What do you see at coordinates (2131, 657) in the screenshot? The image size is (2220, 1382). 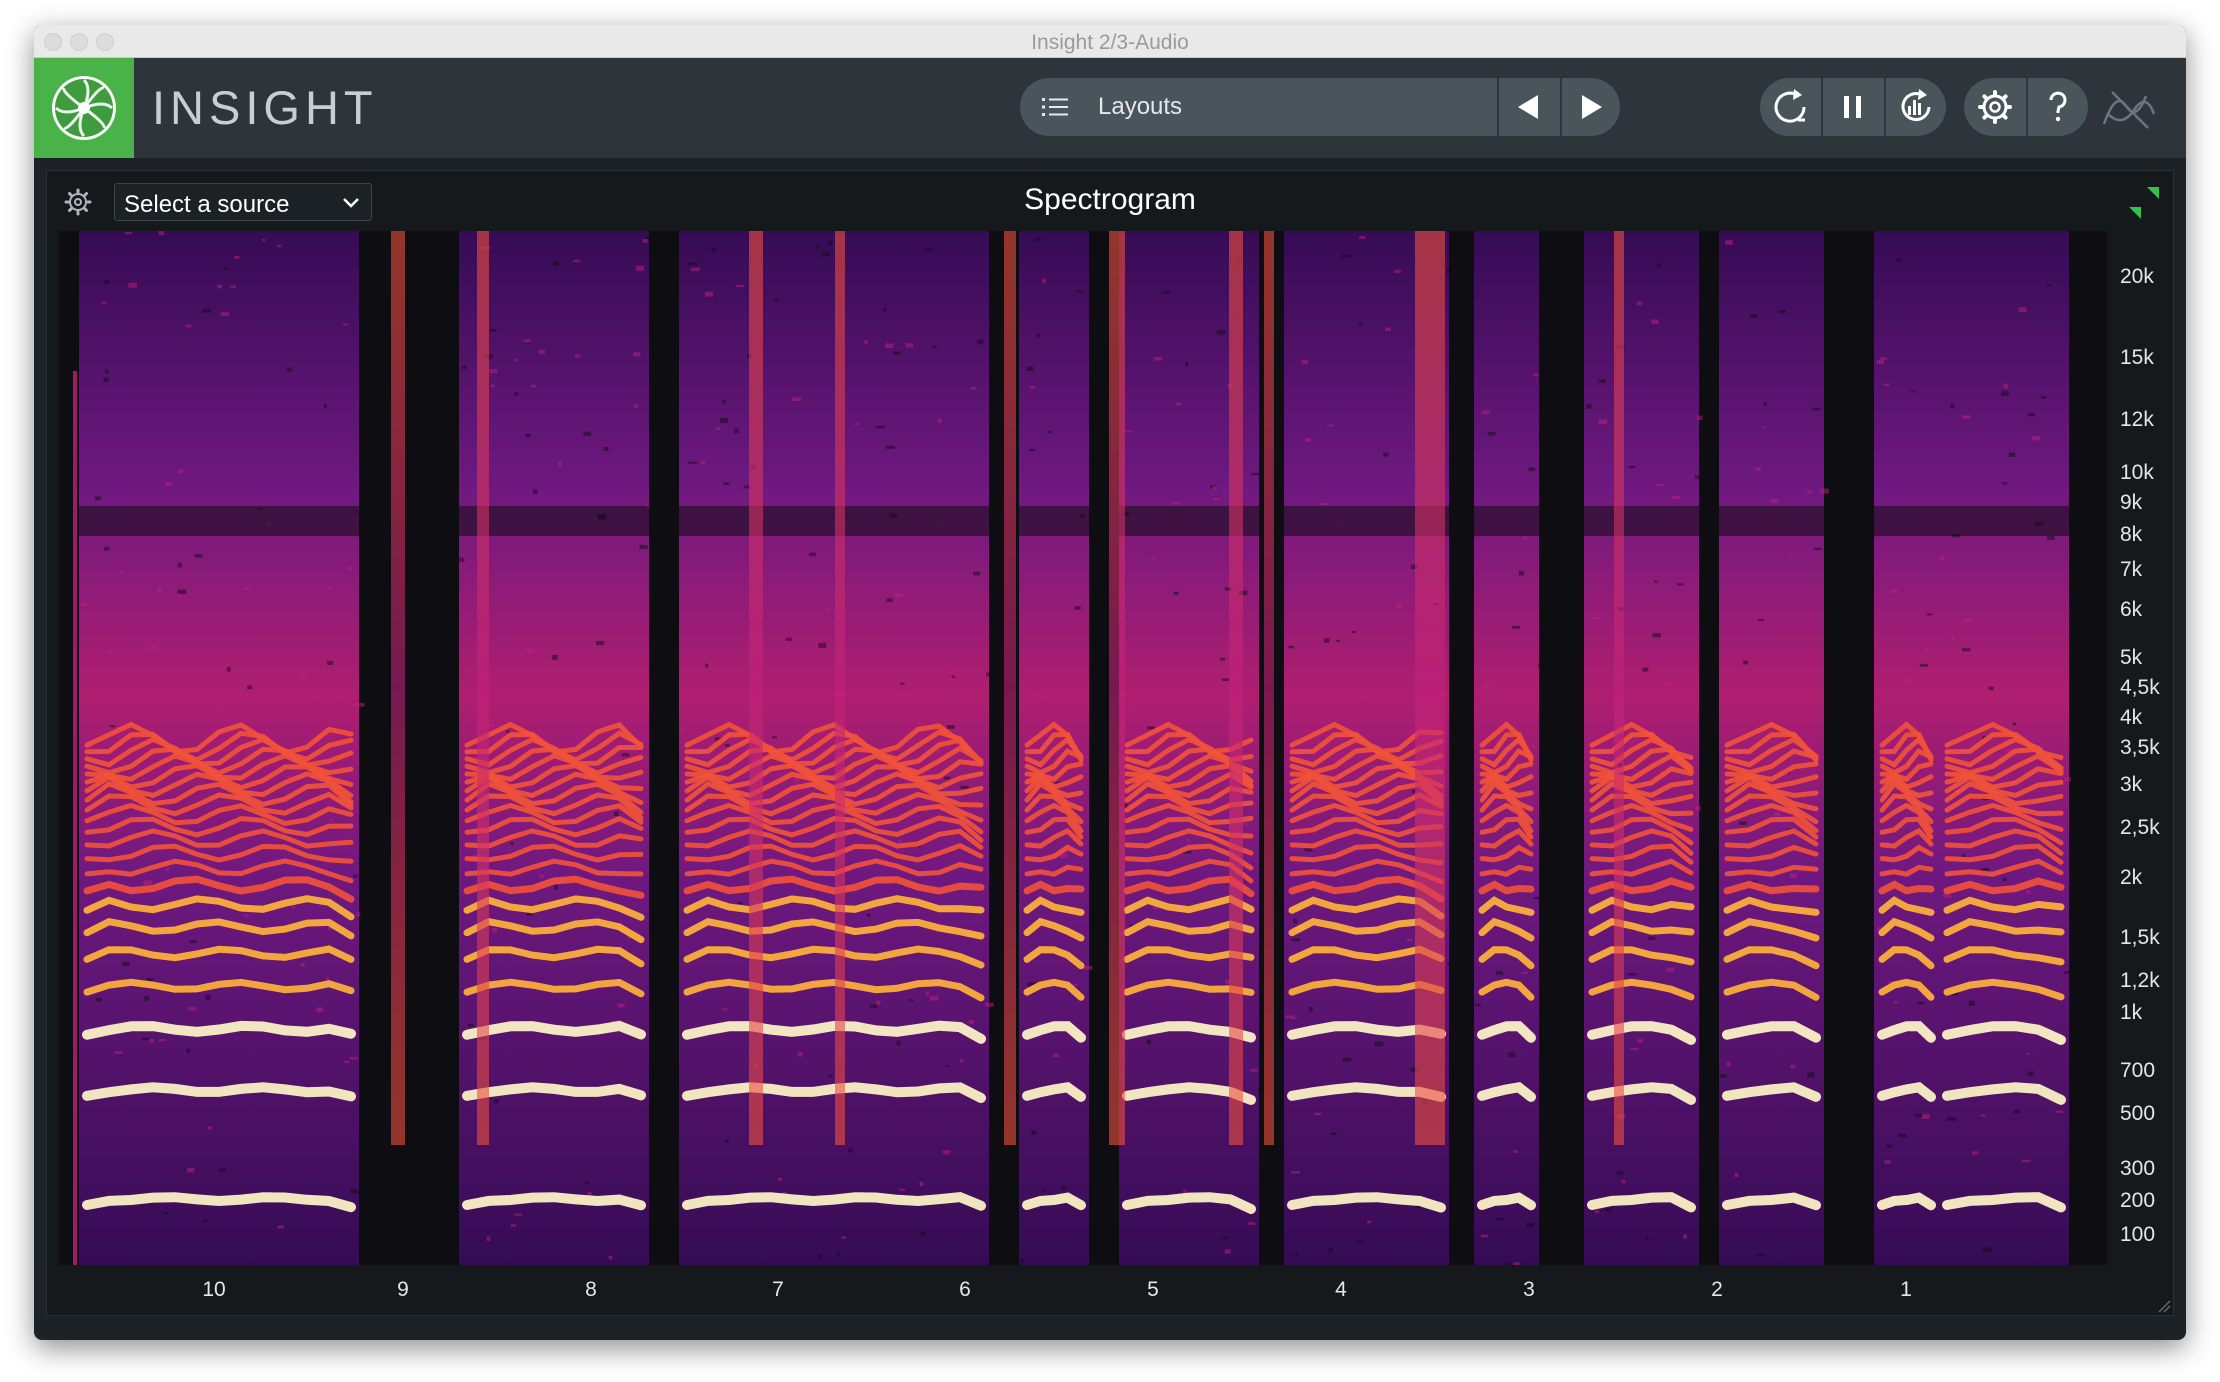 I see `frequency-label: 5k` at bounding box center [2131, 657].